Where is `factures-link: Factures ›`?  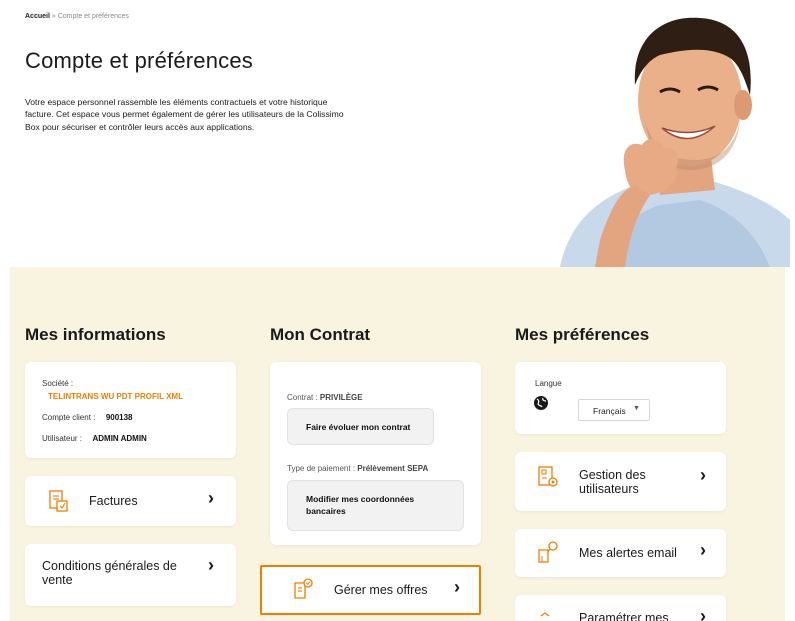 factures-link: Factures › is located at coordinates (130, 501).